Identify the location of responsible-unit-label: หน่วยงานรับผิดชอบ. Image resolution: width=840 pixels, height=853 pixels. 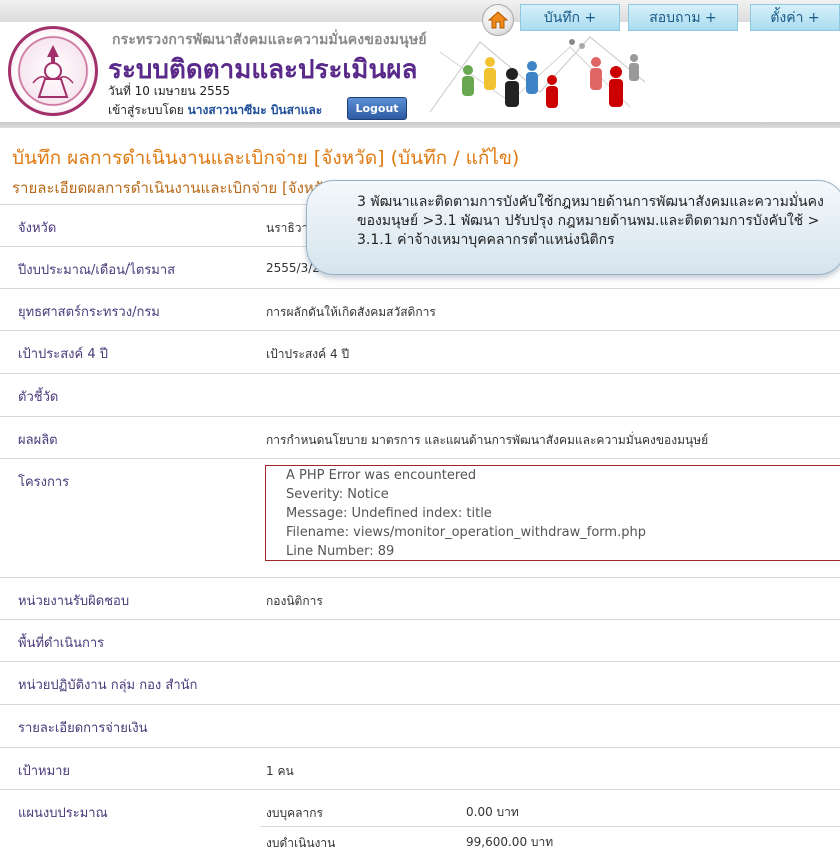
(74, 601).